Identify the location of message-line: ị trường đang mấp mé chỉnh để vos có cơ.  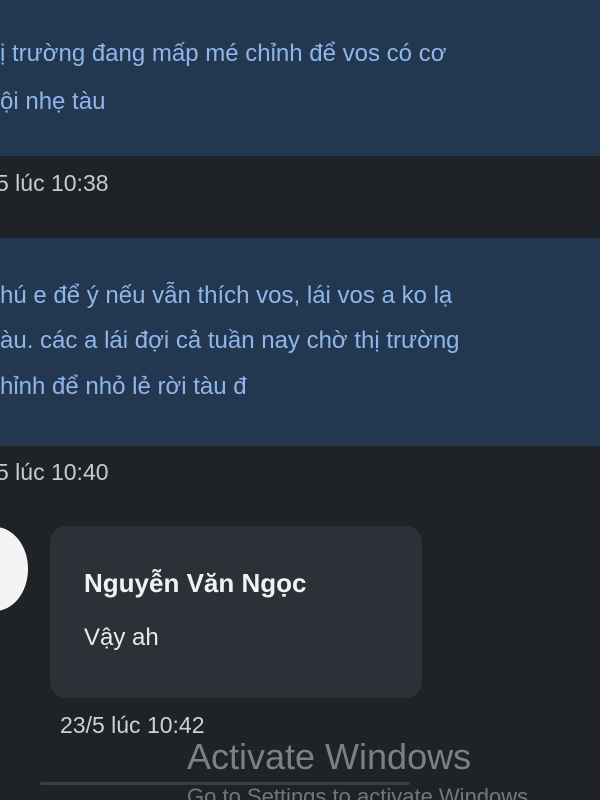
(223, 53).